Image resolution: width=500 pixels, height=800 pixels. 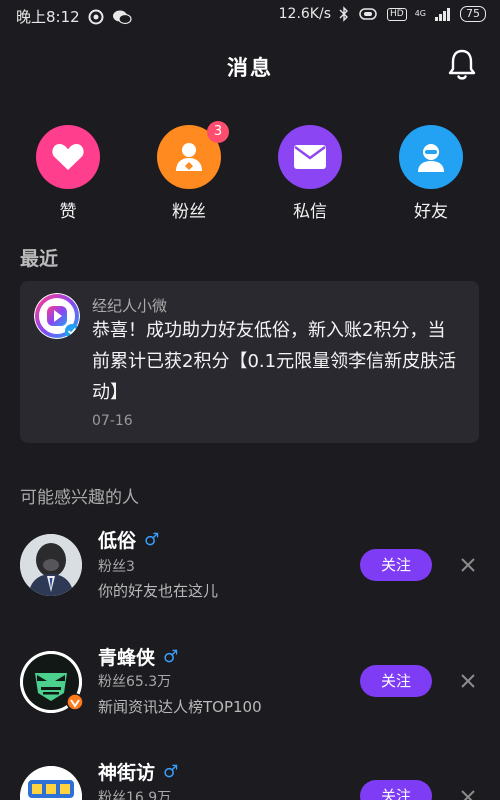 I want to click on fans-count: 粉丝65.3万, so click(x=135, y=682).